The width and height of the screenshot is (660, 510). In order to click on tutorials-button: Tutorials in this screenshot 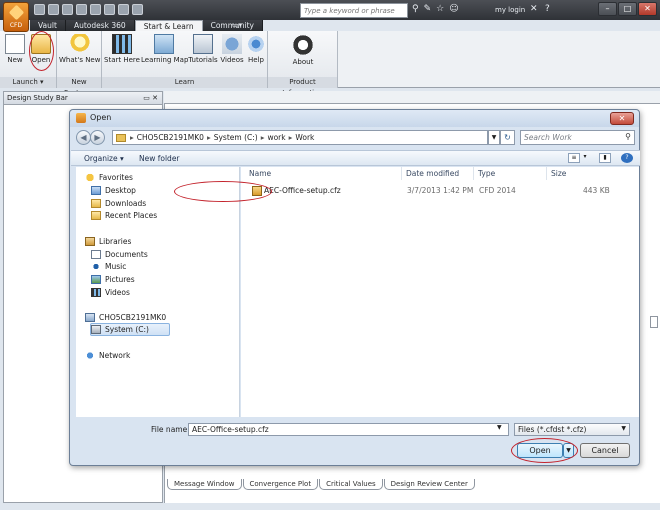, I will do `click(203, 49)`.